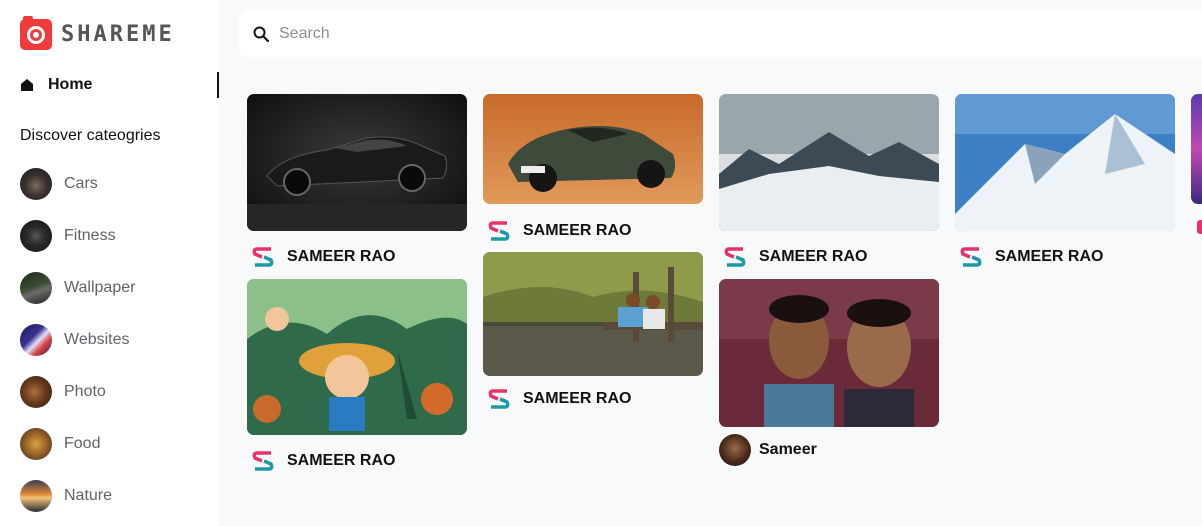 Image resolution: width=1202 pixels, height=526 pixels. What do you see at coordinates (36, 32) in the screenshot?
I see `camera-icon` at bounding box center [36, 32].